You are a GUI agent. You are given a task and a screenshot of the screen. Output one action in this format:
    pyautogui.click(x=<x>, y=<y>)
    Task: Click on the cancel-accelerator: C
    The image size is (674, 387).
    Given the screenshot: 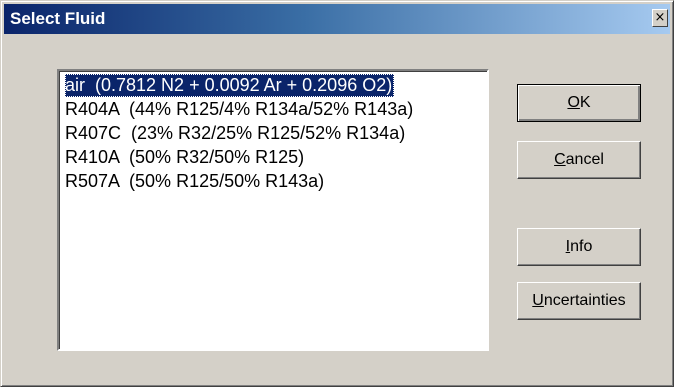 What is the action you would take?
    pyautogui.click(x=560, y=159)
    